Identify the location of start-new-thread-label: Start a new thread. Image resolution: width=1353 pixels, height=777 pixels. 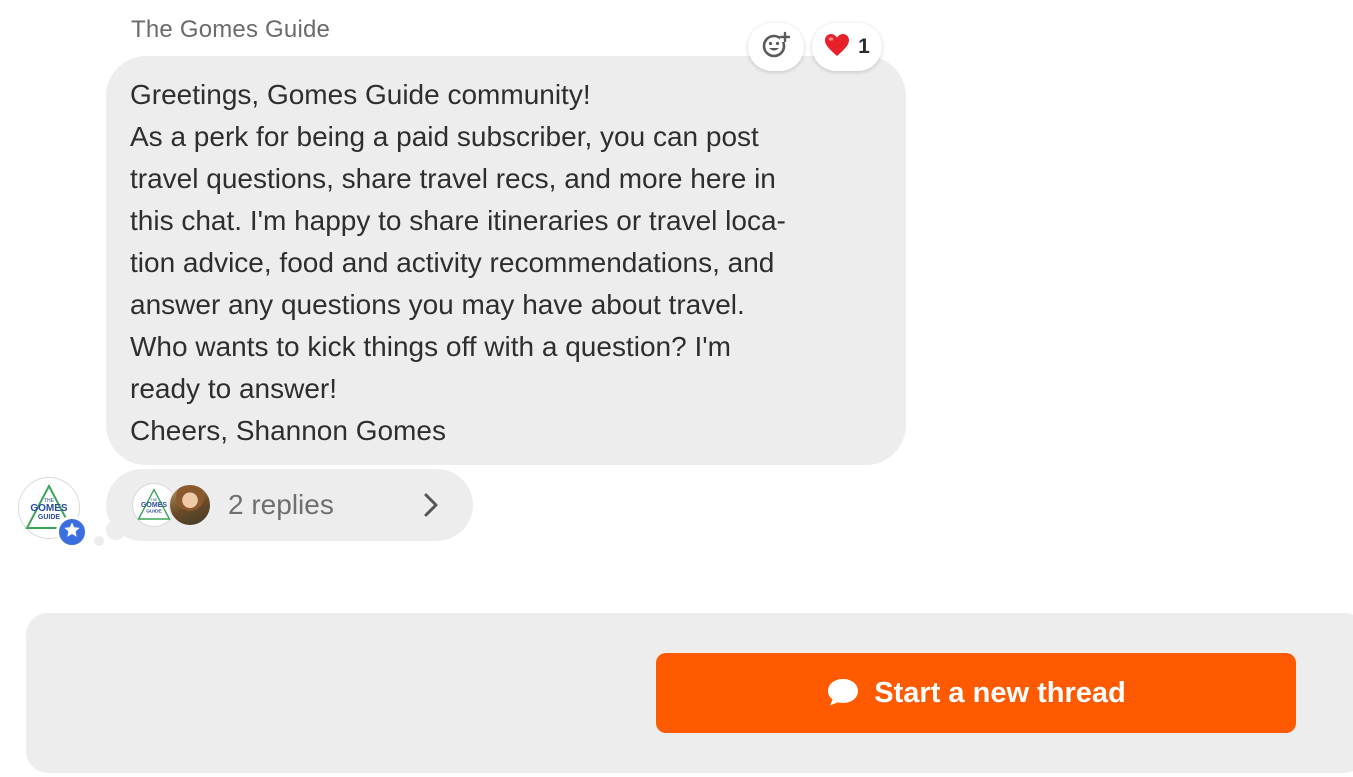
(1000, 692).